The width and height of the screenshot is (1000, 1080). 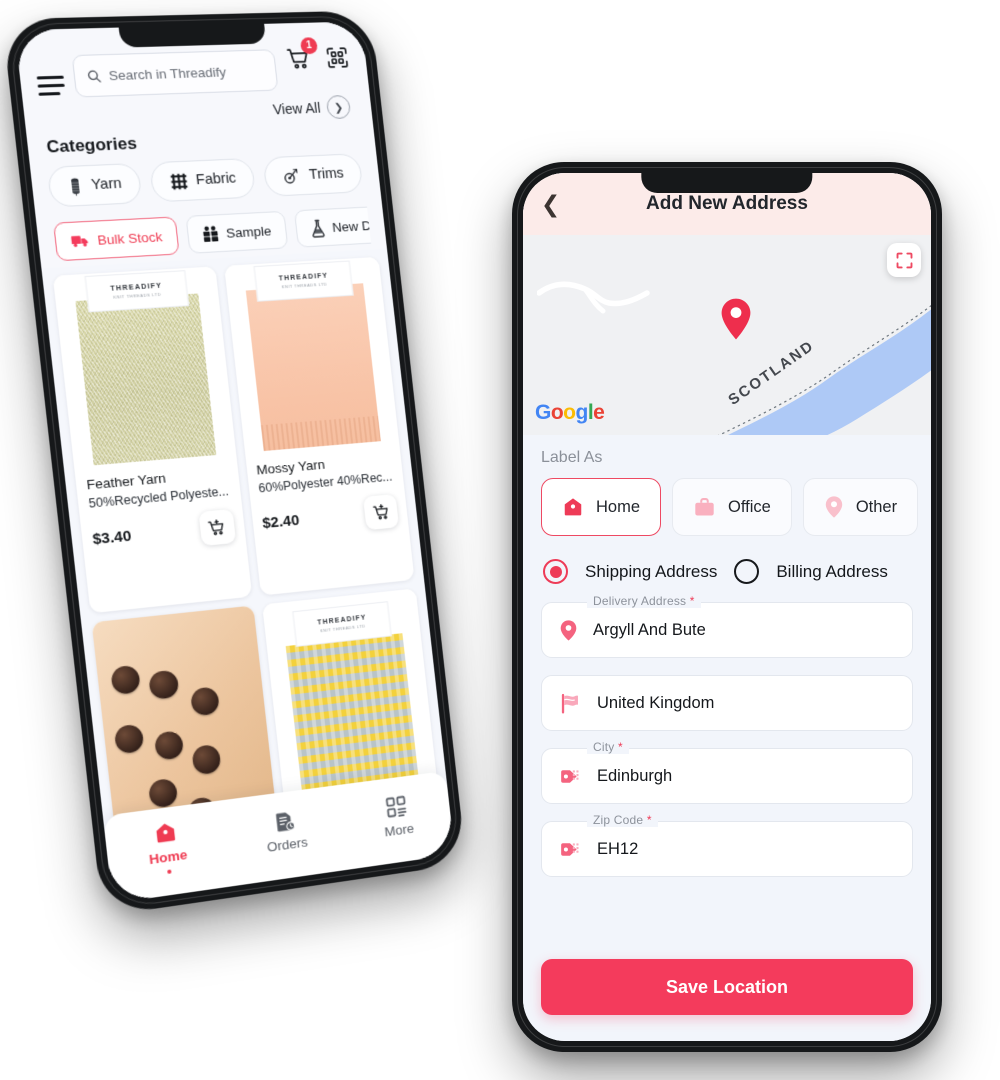 I want to click on category-chip-yarn: Yarn, so click(x=94, y=185).